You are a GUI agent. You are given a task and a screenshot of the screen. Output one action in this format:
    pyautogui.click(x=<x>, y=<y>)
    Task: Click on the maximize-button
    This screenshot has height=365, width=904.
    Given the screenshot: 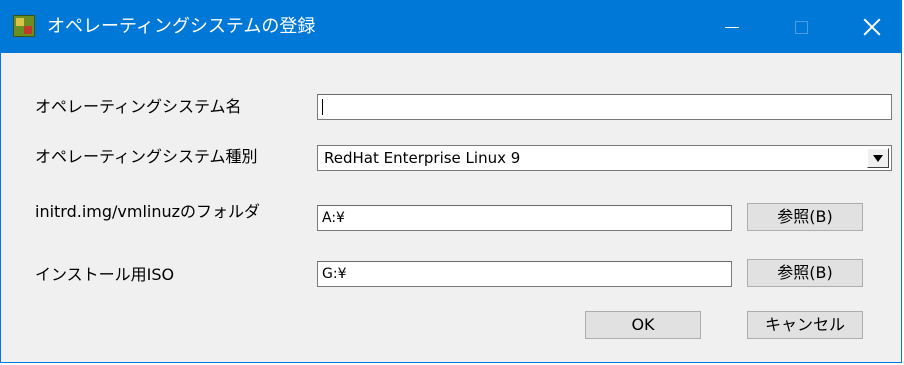 What is the action you would take?
    pyautogui.click(x=801, y=27)
    